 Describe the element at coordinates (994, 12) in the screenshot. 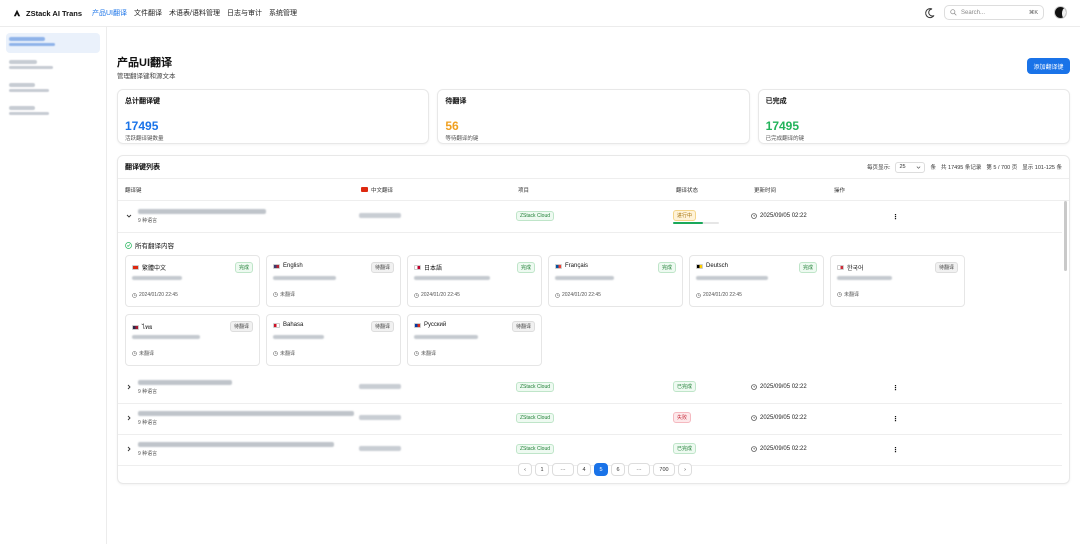

I see `search-input: Search... ⌘K` at that location.